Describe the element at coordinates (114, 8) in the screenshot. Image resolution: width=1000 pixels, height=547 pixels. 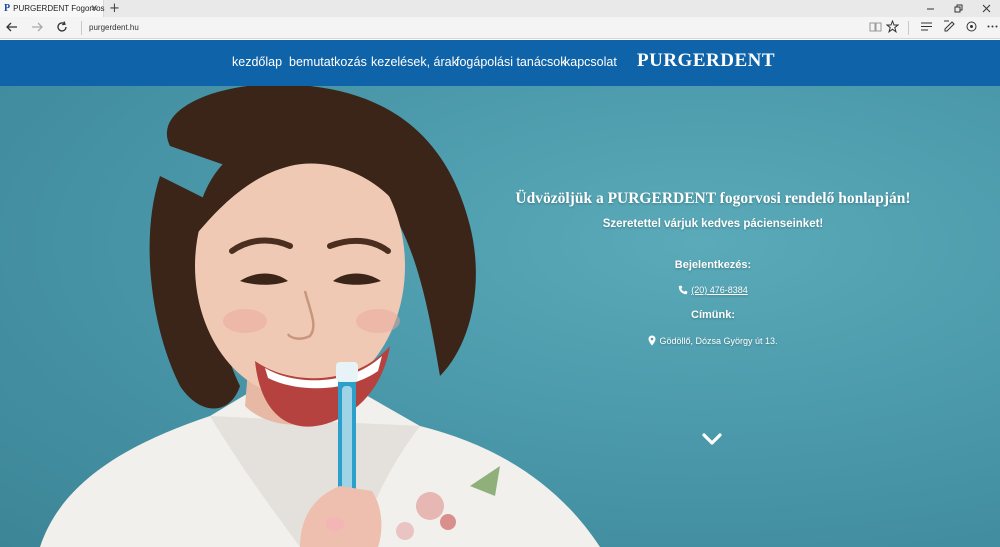
I see `new-tab-button: +` at that location.